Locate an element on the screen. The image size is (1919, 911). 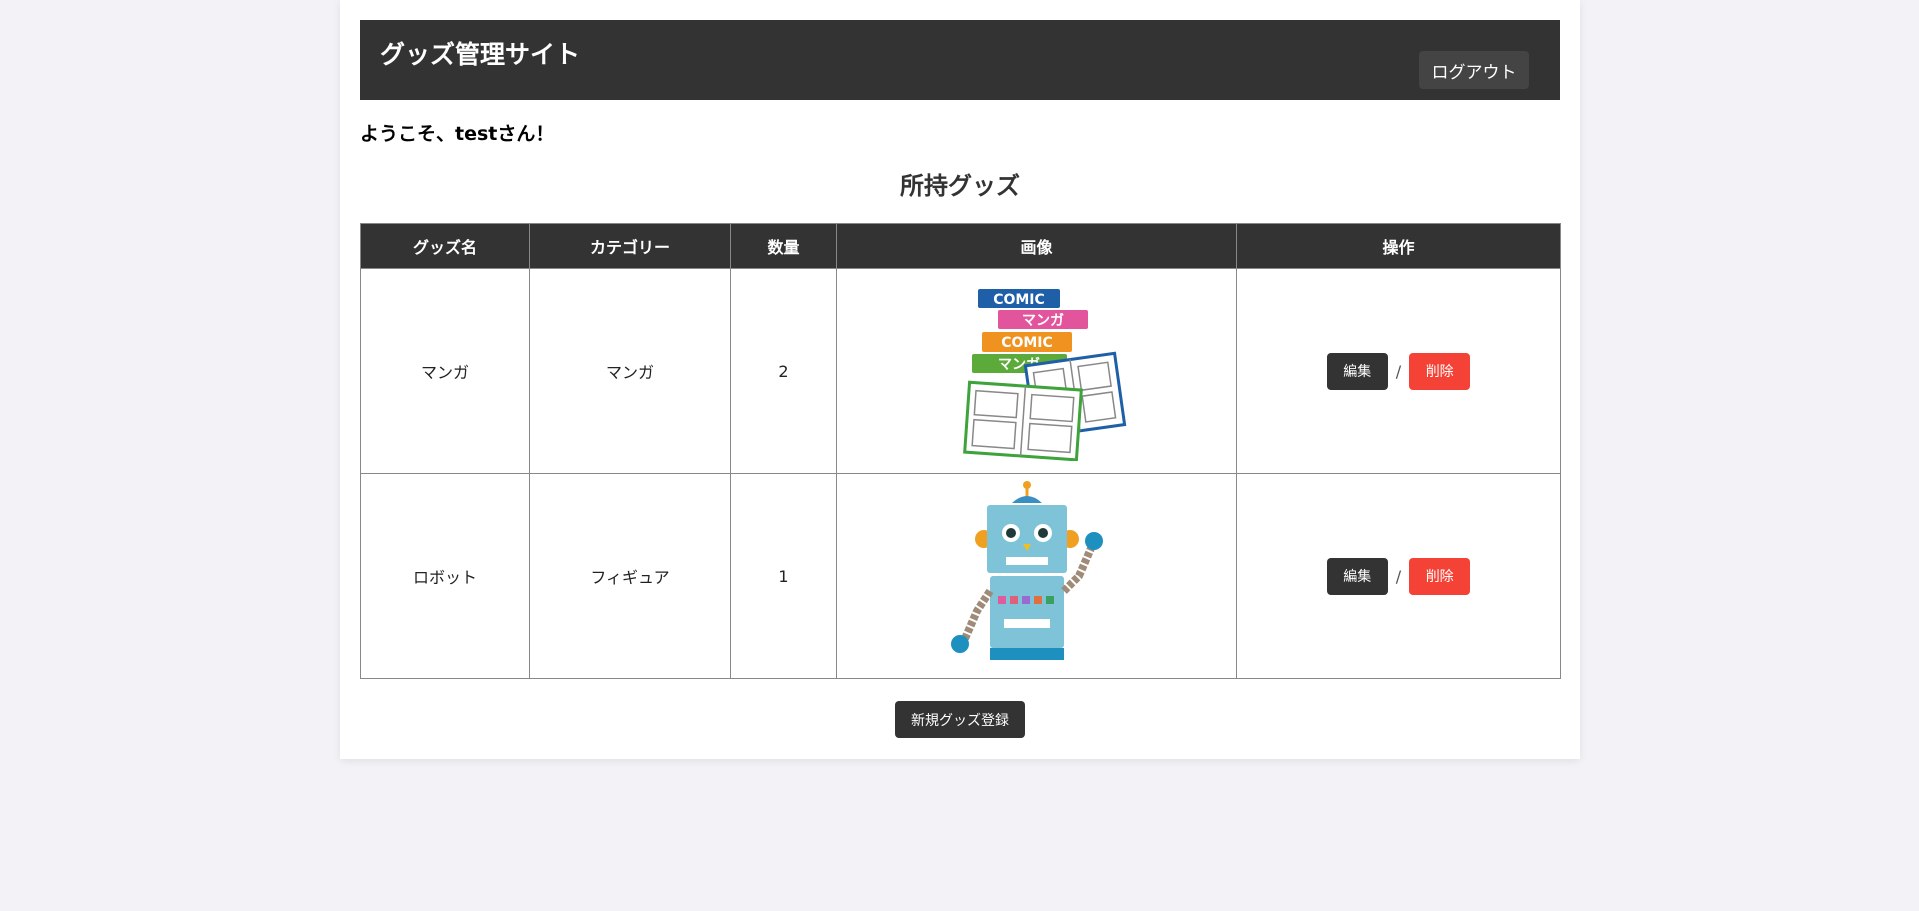
site-header: グッズ管理サイト ログアウト is located at coordinates (960, 60).